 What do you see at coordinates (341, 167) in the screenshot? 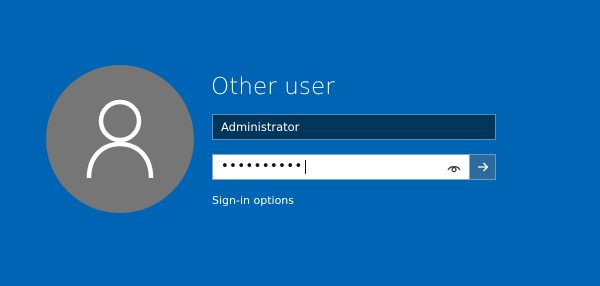
I see `password-field: ••••••••••` at bounding box center [341, 167].